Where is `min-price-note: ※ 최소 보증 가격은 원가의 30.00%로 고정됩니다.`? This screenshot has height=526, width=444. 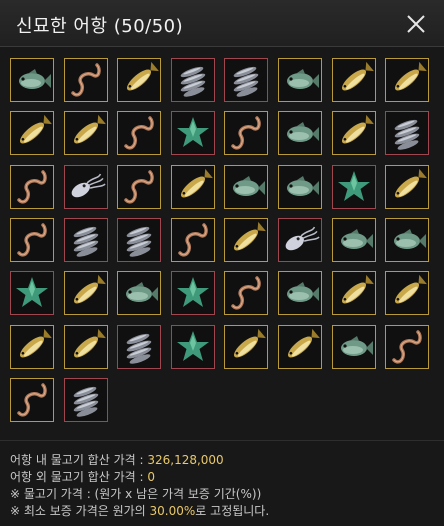 min-price-note: ※ 최소 보증 가격은 원가의 30.00%로 고정됩니다. is located at coordinates (224, 511).